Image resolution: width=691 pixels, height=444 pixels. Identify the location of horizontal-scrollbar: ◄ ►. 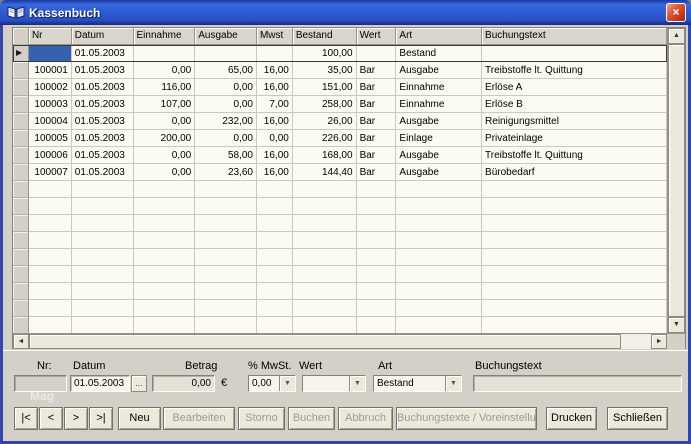
(340, 341).